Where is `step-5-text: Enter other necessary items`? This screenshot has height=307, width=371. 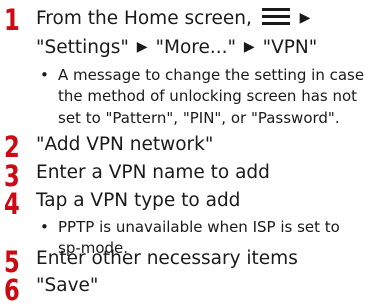 step-5-text: Enter other necessary items is located at coordinates (167, 258).